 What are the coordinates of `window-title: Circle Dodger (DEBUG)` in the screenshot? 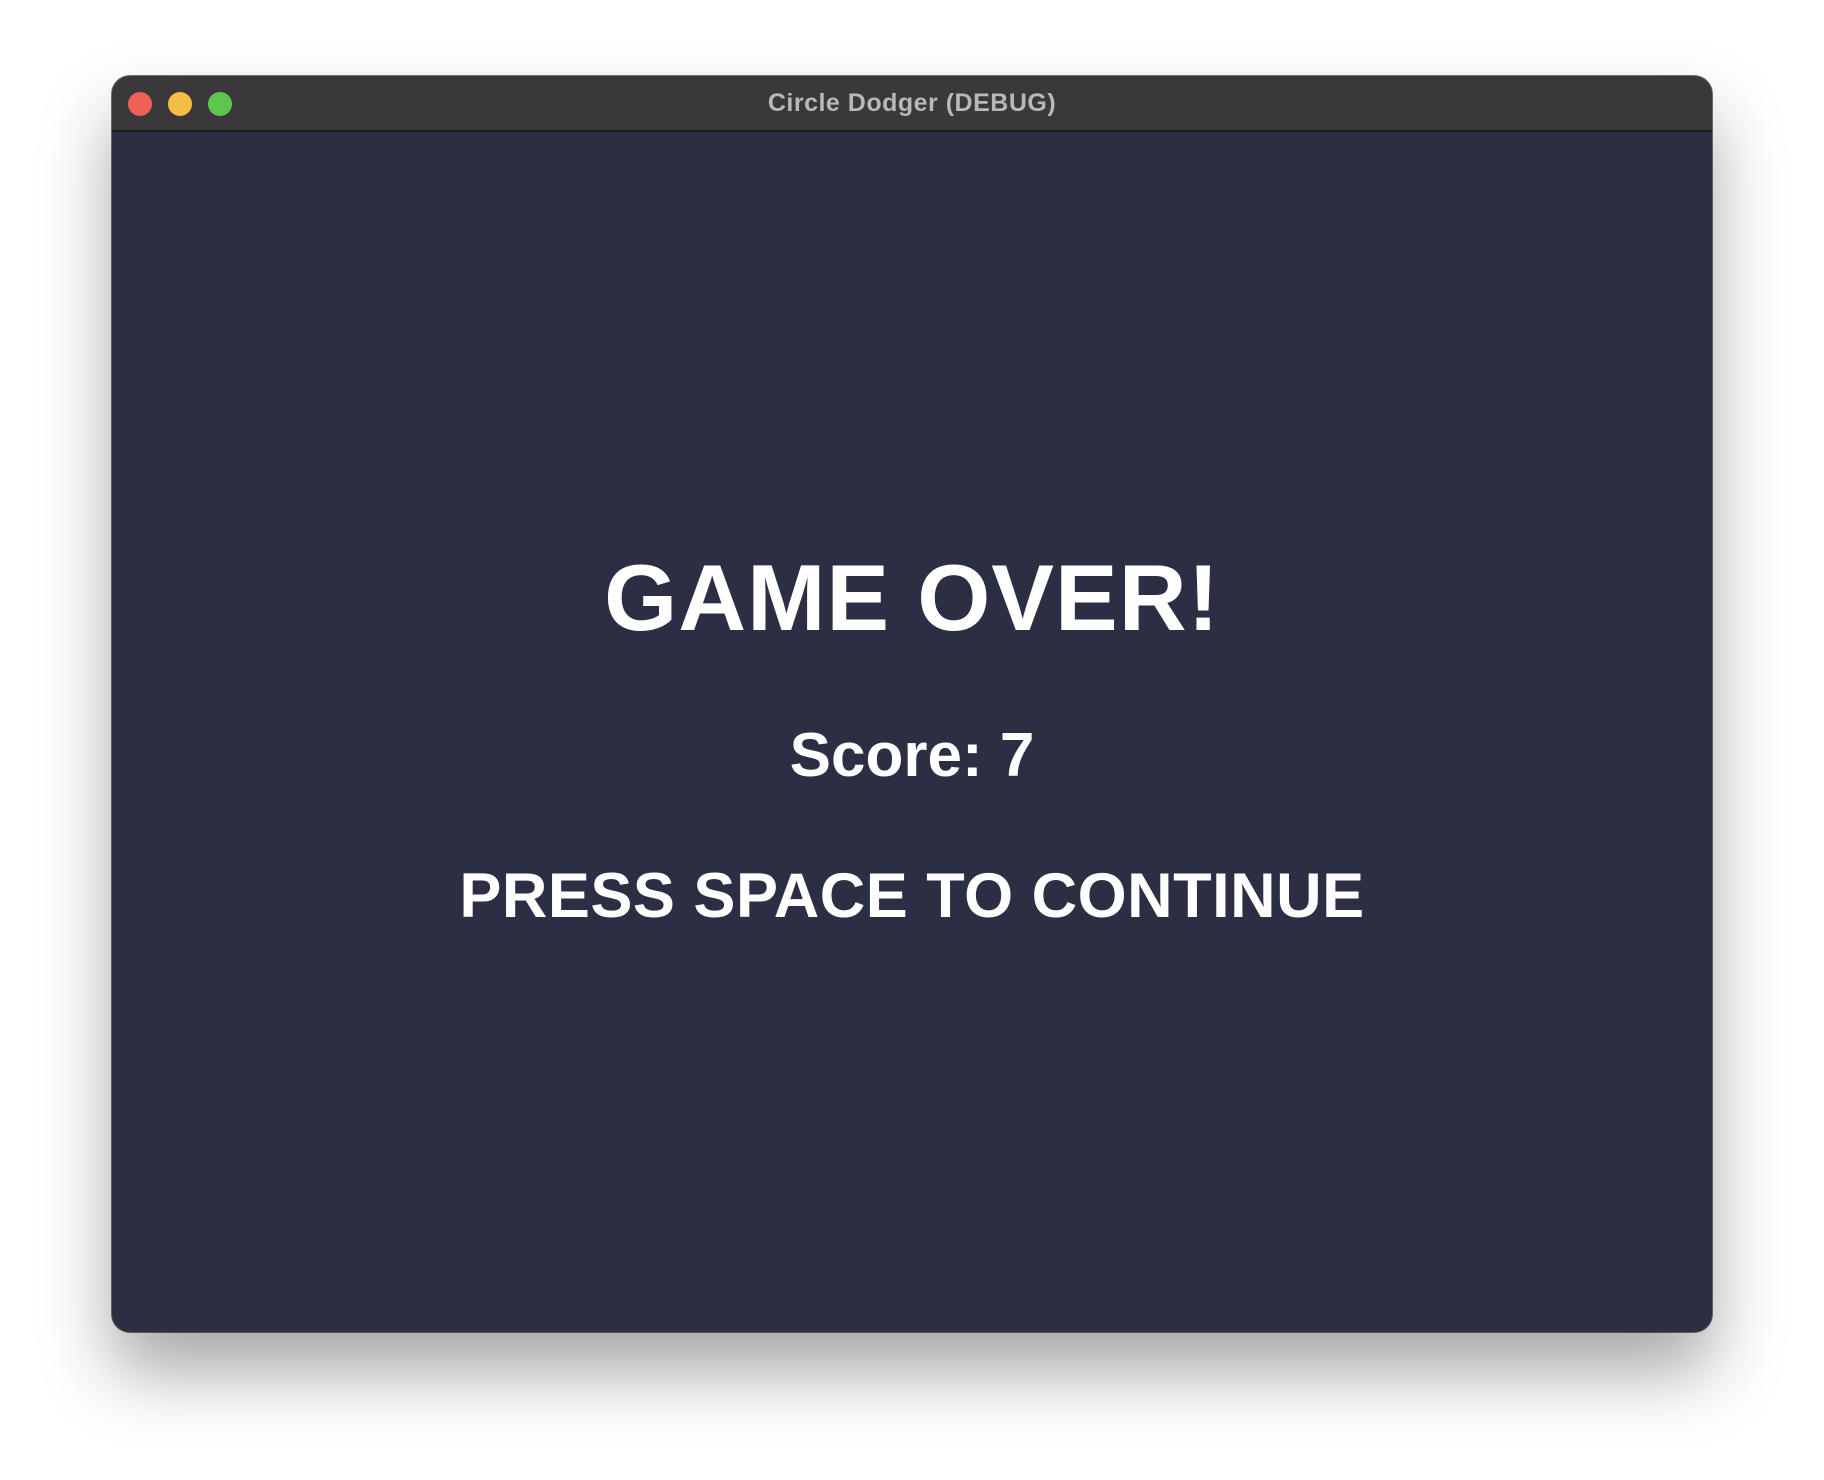 It's located at (912, 103).